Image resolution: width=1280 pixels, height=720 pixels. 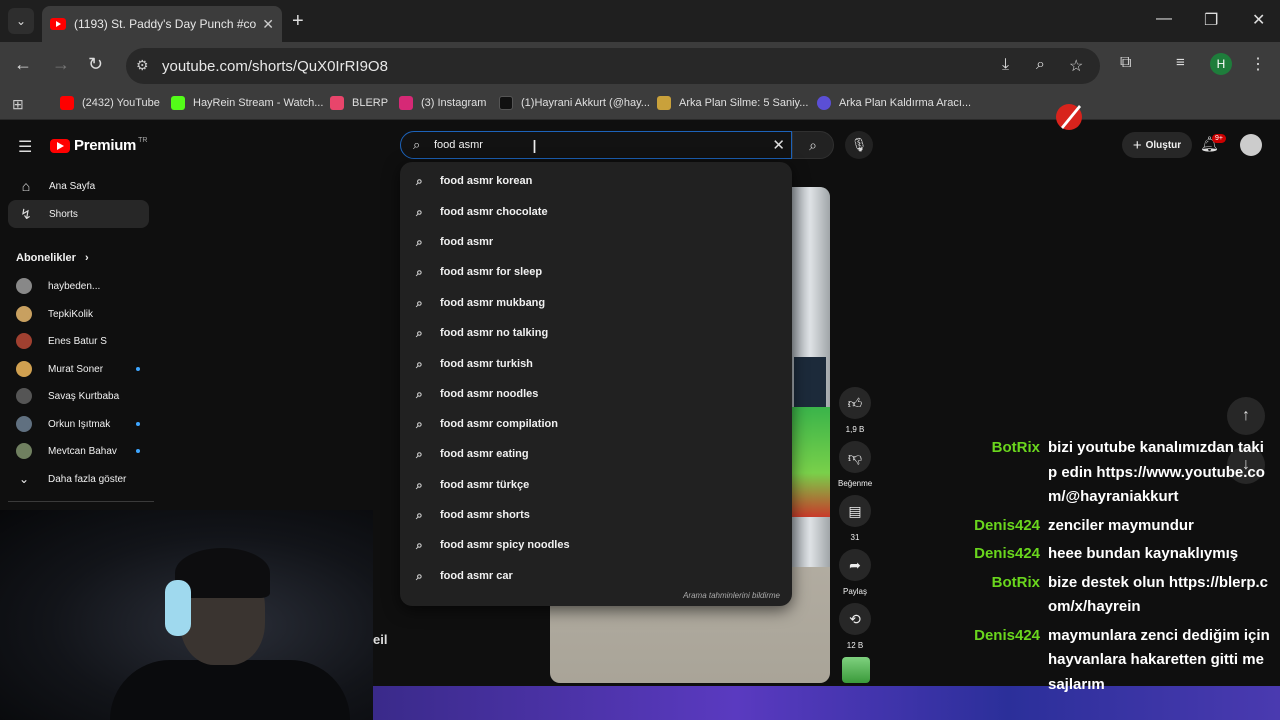 I want to click on suggestion-item: ⌕ food asmr turkish, so click(x=596, y=364).